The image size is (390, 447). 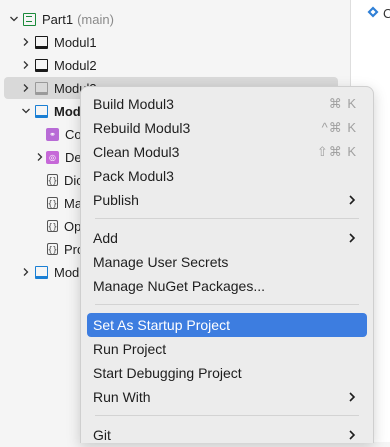 I want to click on menu-item-label: Run With, so click(x=122, y=397).